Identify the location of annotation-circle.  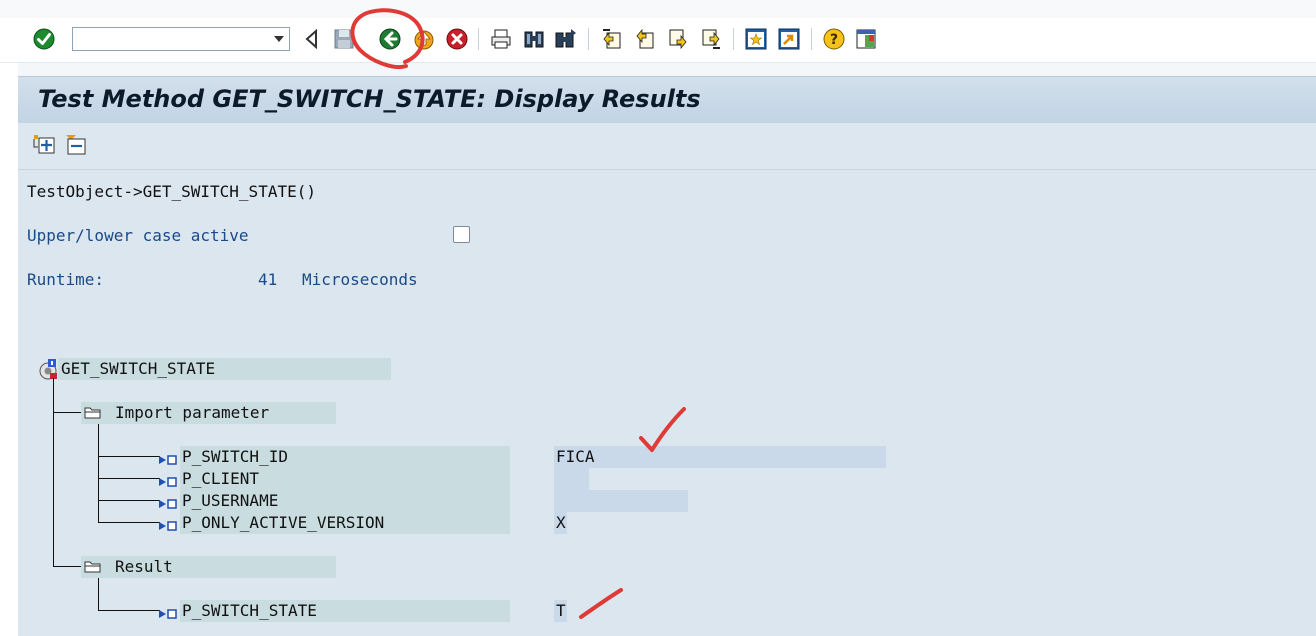
(387, 38).